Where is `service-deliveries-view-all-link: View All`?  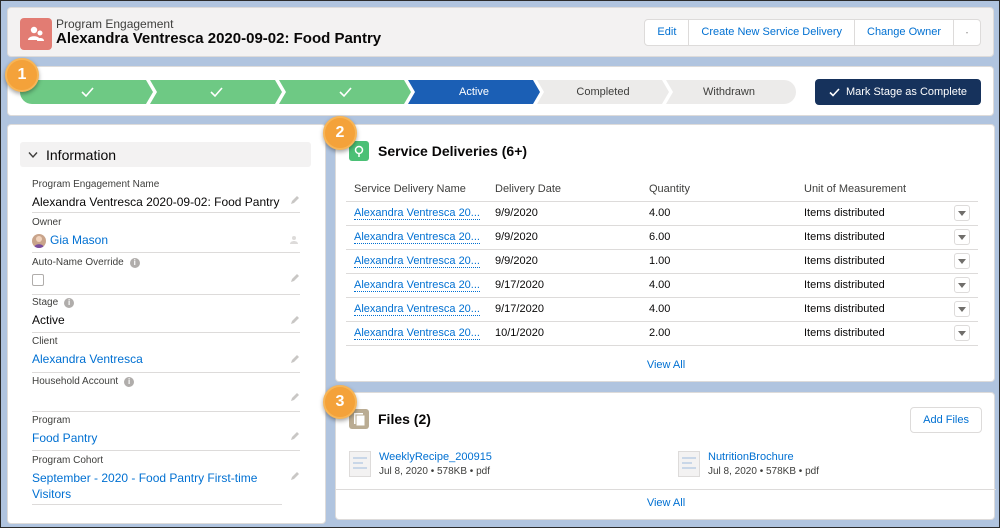 service-deliveries-view-all-link: View All is located at coordinates (666, 365).